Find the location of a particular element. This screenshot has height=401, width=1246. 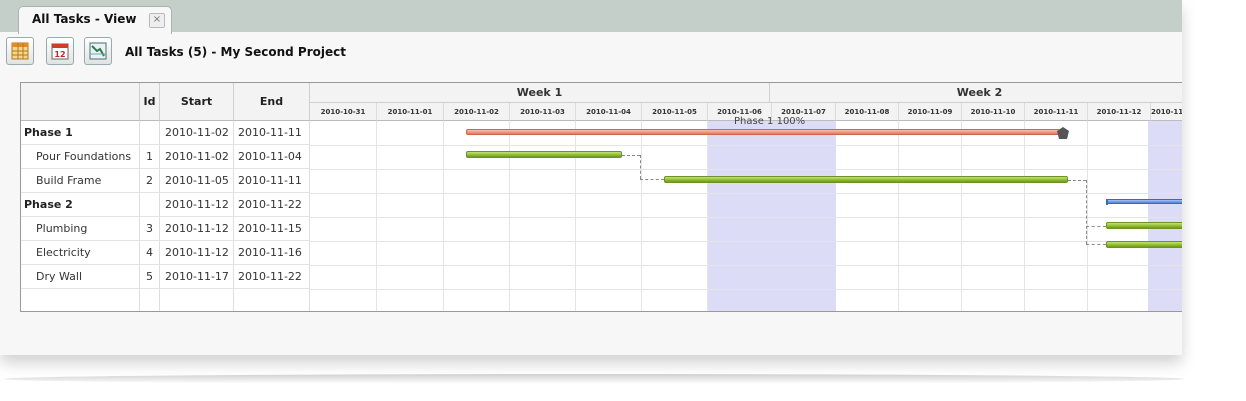

table-row: Phase 2 2010-11-12 2010-11-22 is located at coordinates (165, 205).